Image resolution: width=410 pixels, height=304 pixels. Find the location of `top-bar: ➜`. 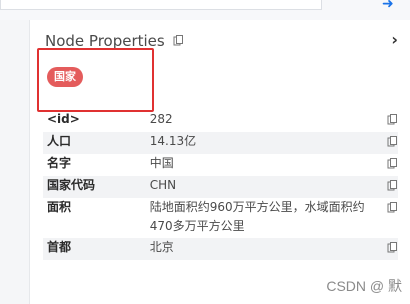

top-bar: ➜ is located at coordinates (205, 10).